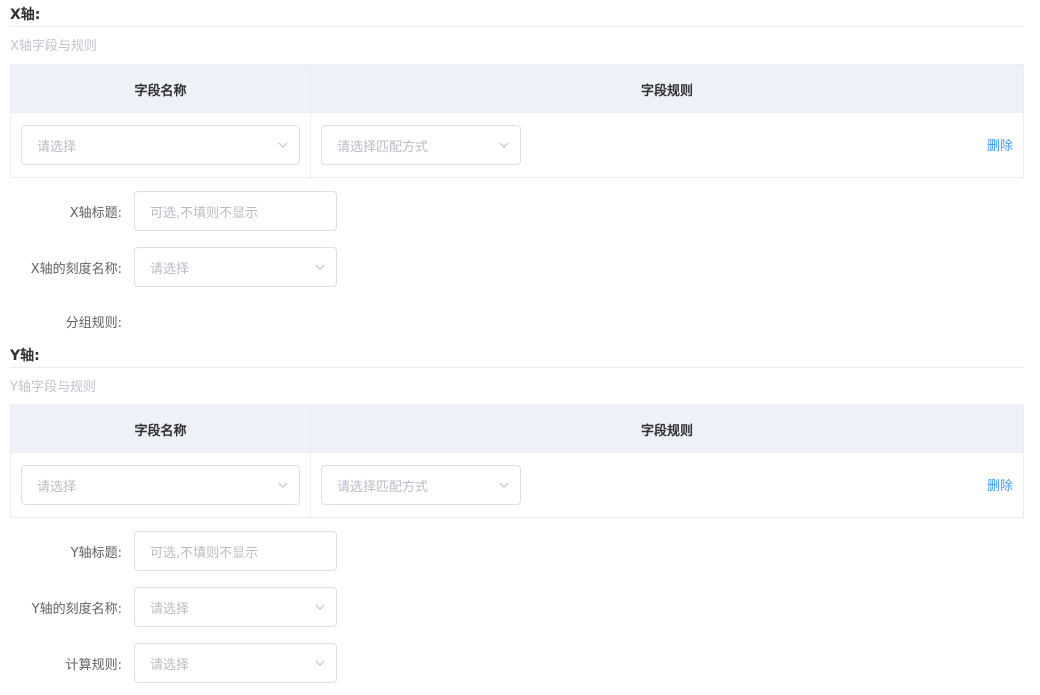 This screenshot has height=695, width=1040. Describe the element at coordinates (235, 663) in the screenshot. I see `calc-rule-select: 请选择` at that location.